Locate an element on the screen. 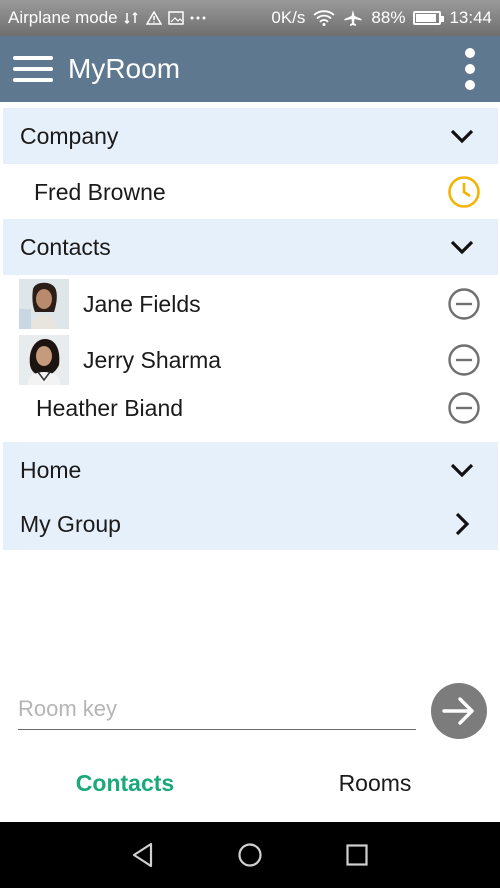 This screenshot has width=500, height=888. app-title: MyRoom is located at coordinates (124, 68).